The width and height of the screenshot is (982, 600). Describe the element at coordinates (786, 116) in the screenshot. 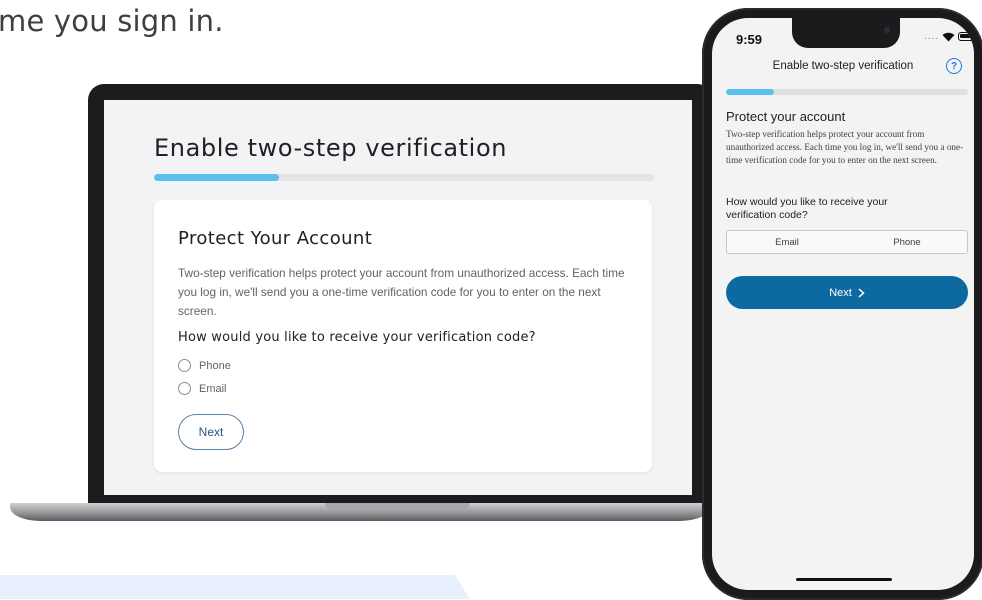

I see `section-title: Protect your account` at that location.